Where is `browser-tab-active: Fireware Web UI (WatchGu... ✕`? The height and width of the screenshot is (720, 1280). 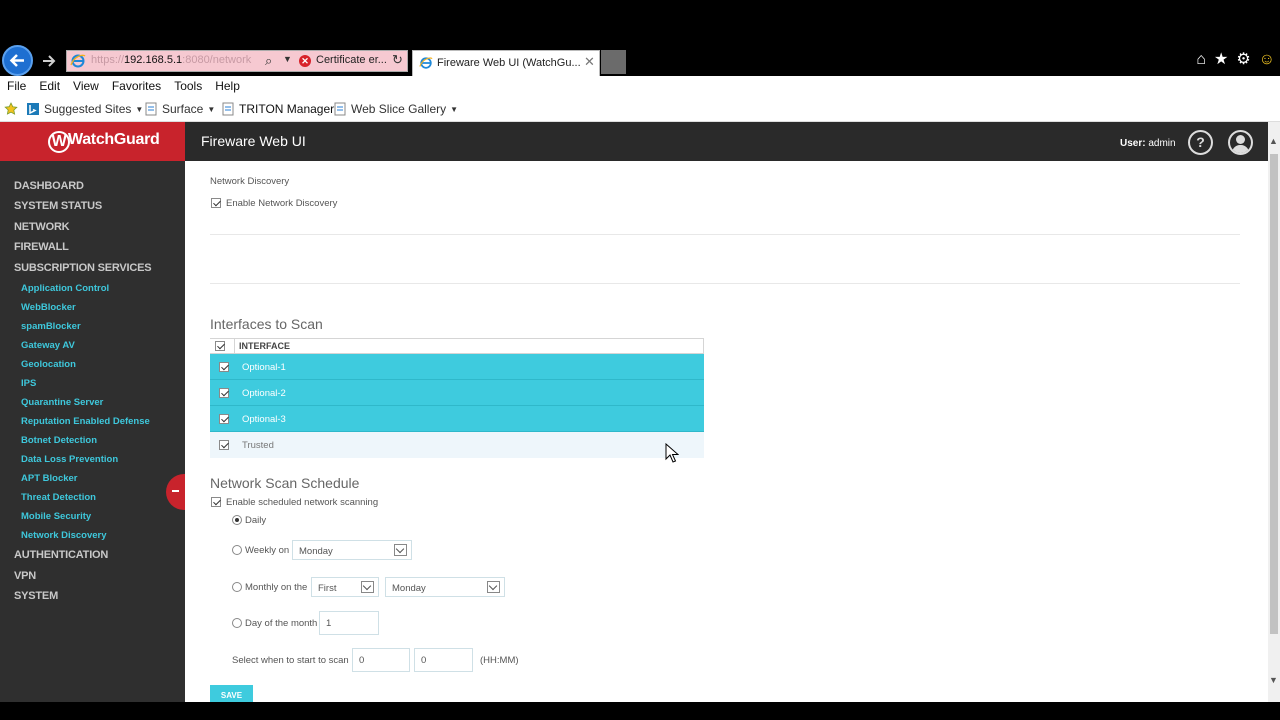
browser-tab-active: Fireware Web UI (WatchGu... ✕ is located at coordinates (506, 63).